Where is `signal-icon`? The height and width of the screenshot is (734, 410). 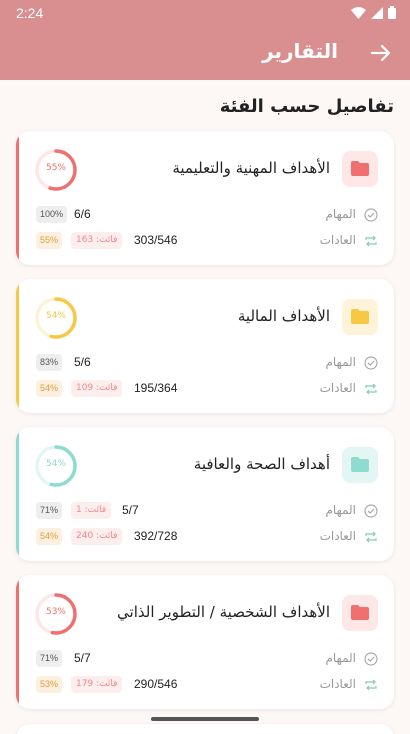 signal-icon is located at coordinates (377, 12).